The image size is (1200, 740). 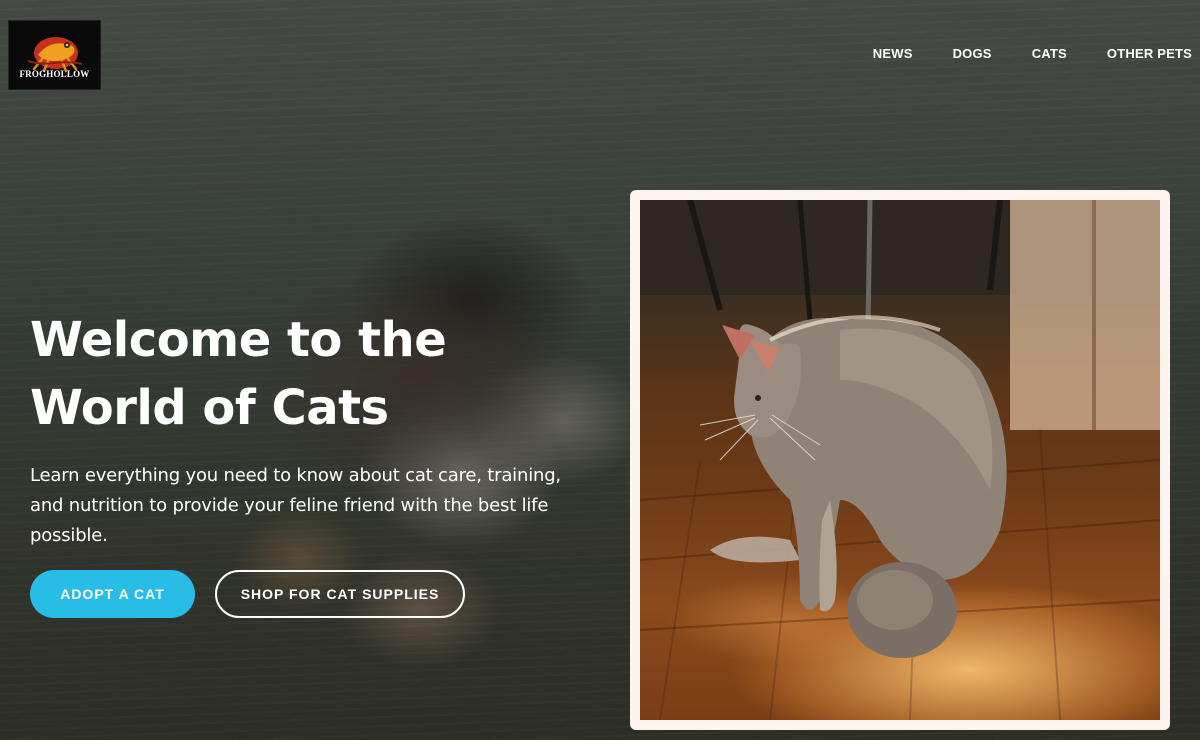 I want to click on main-nav: NEWS DOGS CATS OTHER PETS, so click(x=1032, y=53).